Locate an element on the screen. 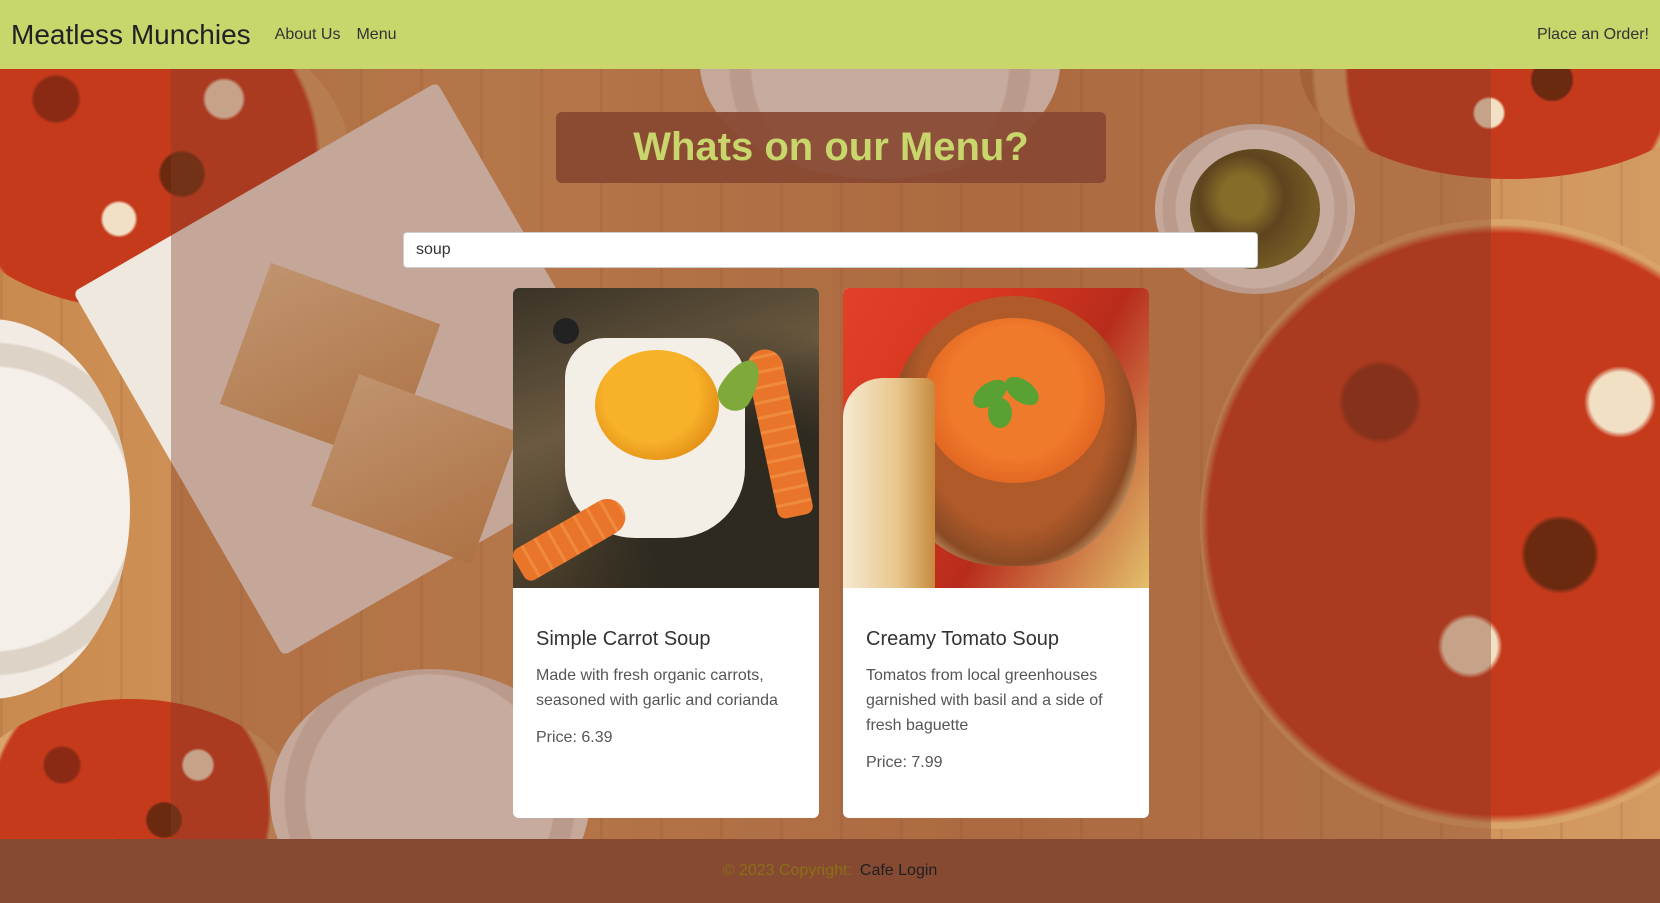 This screenshot has width=1660, height=903. footer: © 2023 Copyright: Cafe Login is located at coordinates (830, 871).